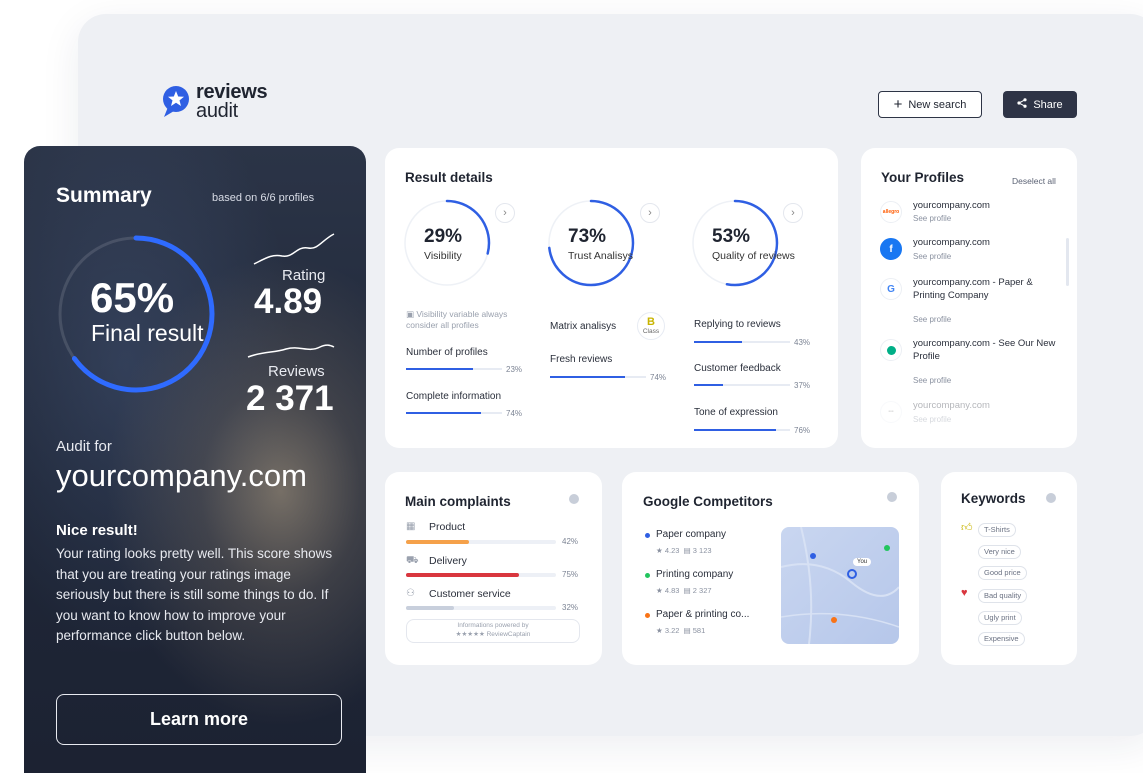  What do you see at coordinates (699, 630) in the screenshot?
I see `competitor-reviews: 581` at bounding box center [699, 630].